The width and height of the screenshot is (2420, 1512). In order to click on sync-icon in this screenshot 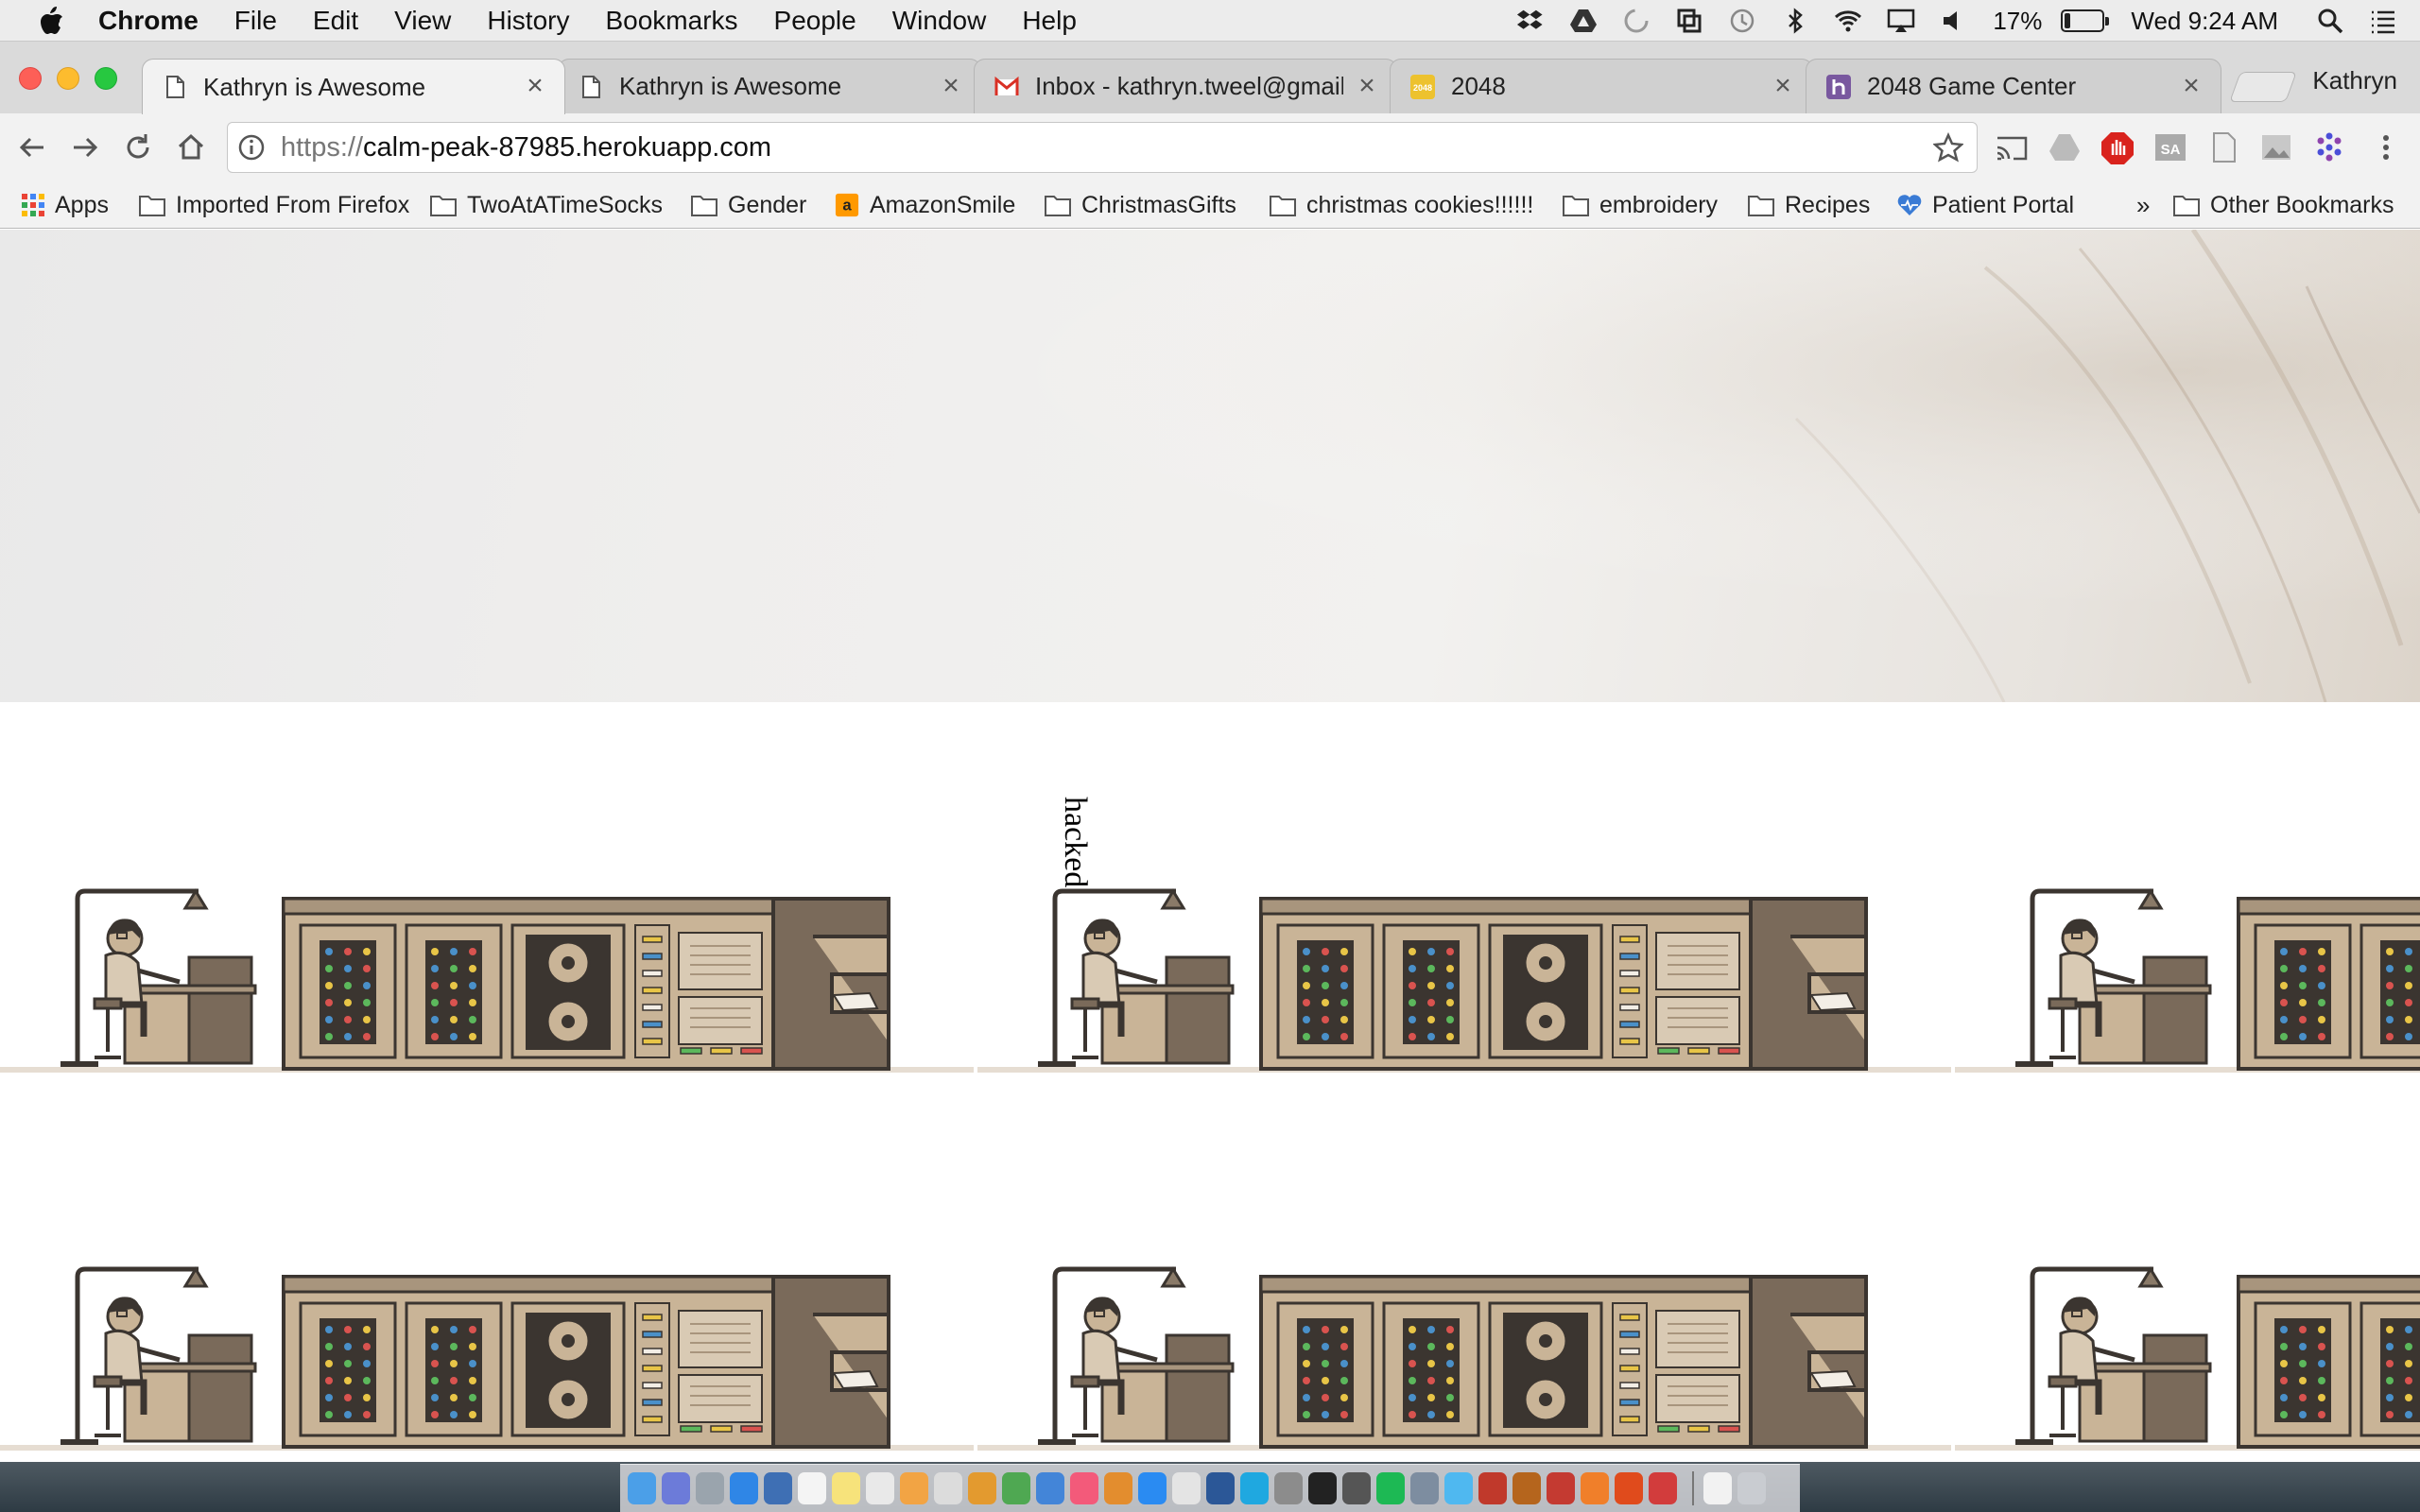, I will do `click(1637, 21)`.